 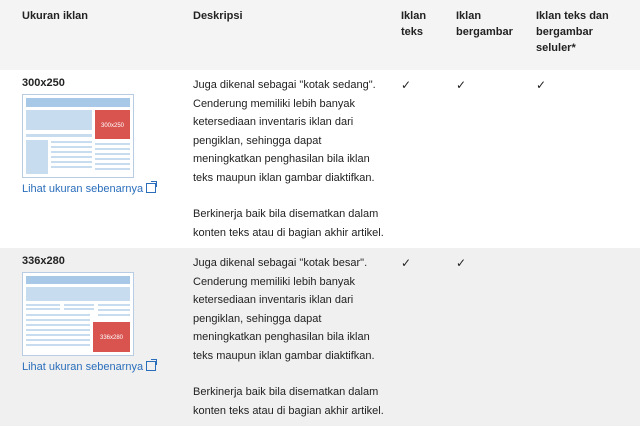 What do you see at coordinates (585, 337) in the screenshot?
I see `mobile-ads-check` at bounding box center [585, 337].